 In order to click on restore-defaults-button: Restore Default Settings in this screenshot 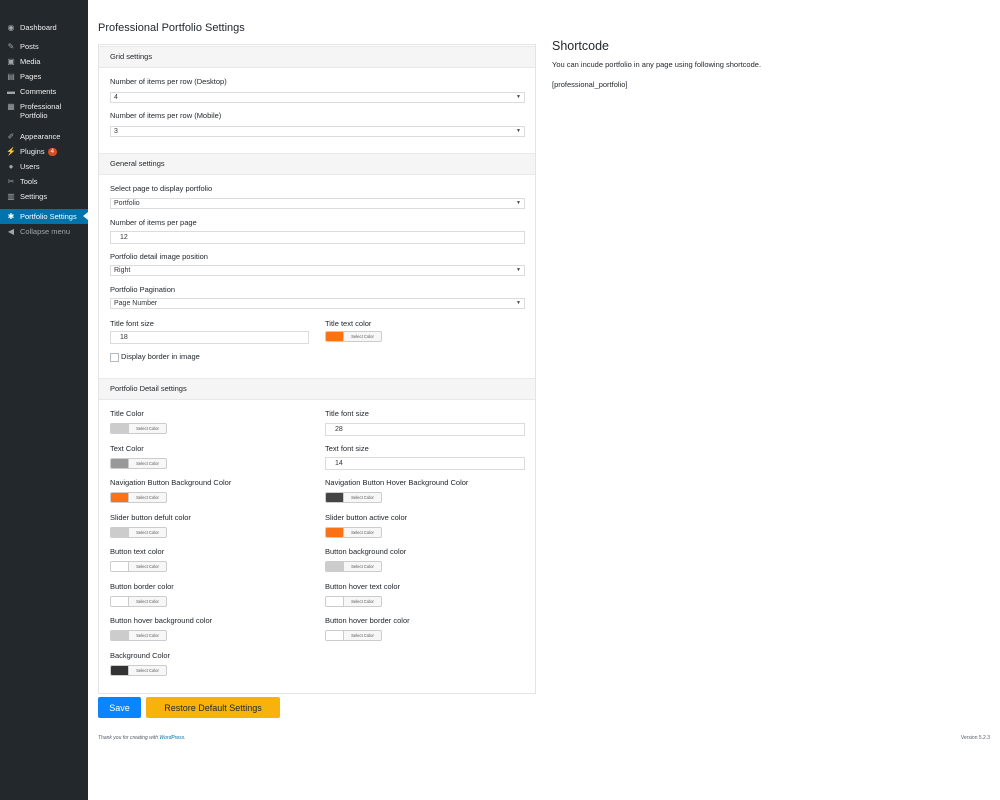, I will do `click(213, 707)`.